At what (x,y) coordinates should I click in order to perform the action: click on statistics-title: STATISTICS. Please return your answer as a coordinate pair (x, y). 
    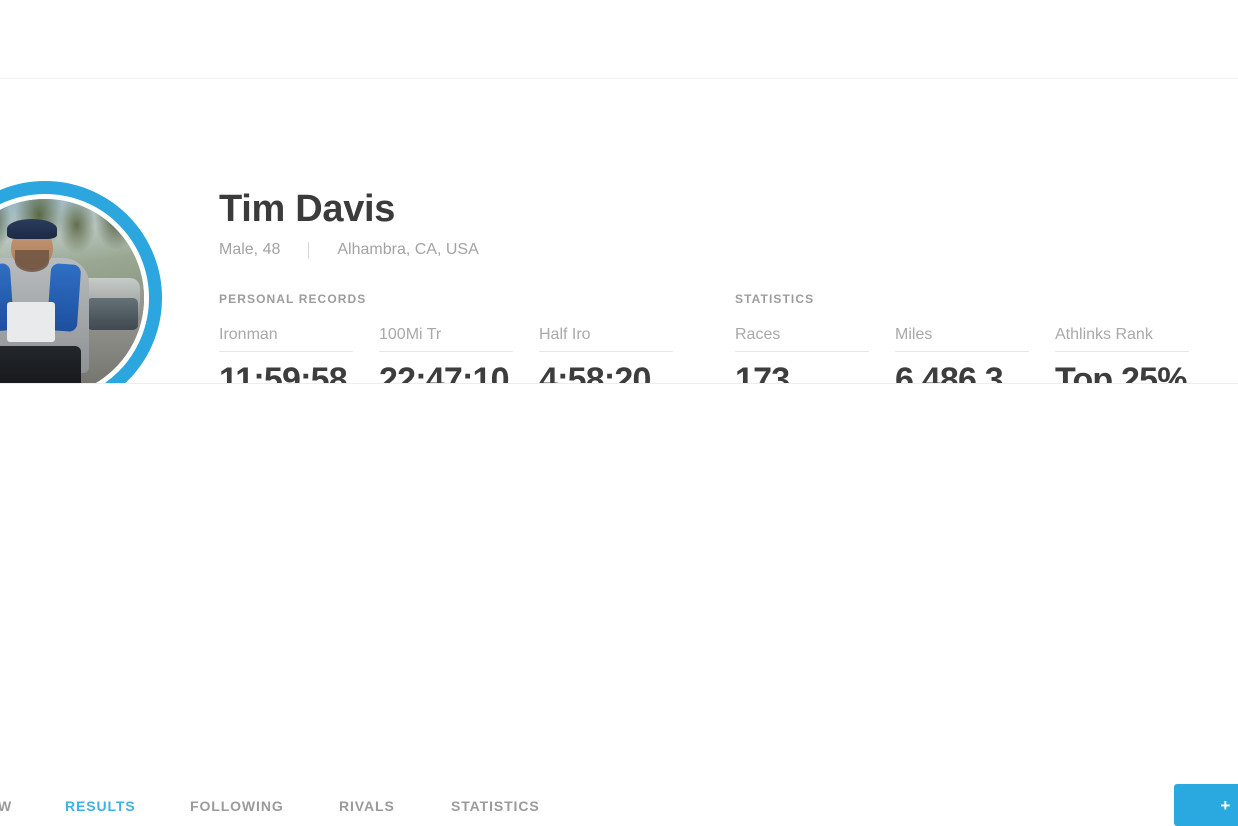
    Looking at the image, I should click on (775, 299).